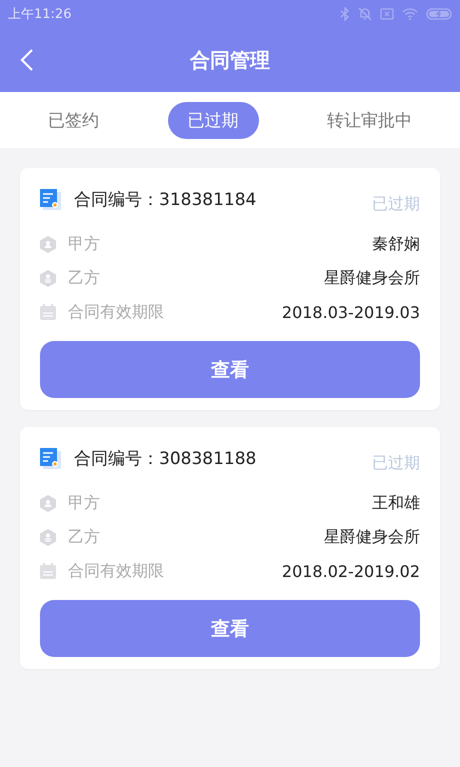 The width and height of the screenshot is (460, 767). Describe the element at coordinates (369, 120) in the screenshot. I see `tab: 转让审批中` at that location.